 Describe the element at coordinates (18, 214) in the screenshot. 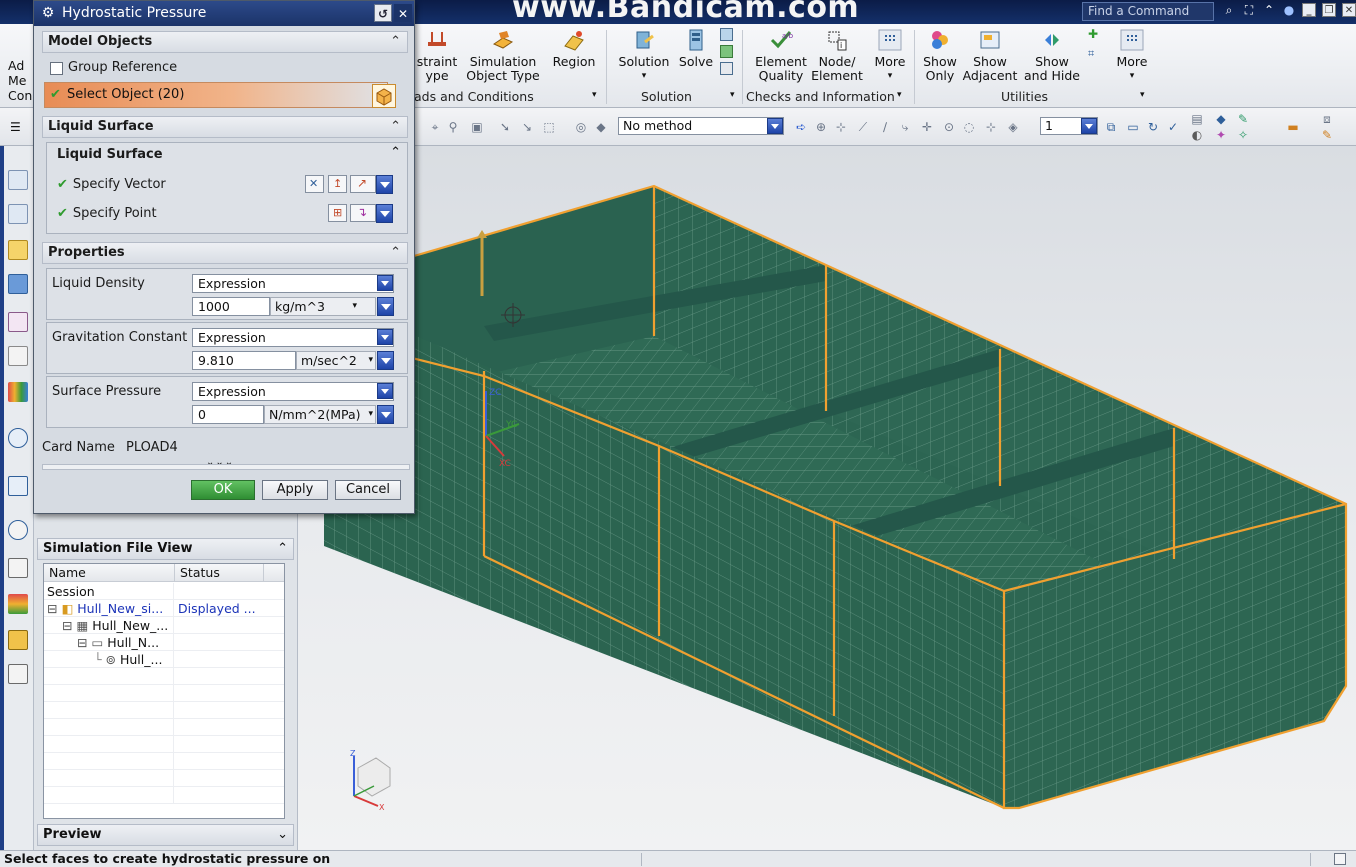

I see `part-navigator-icon` at that location.